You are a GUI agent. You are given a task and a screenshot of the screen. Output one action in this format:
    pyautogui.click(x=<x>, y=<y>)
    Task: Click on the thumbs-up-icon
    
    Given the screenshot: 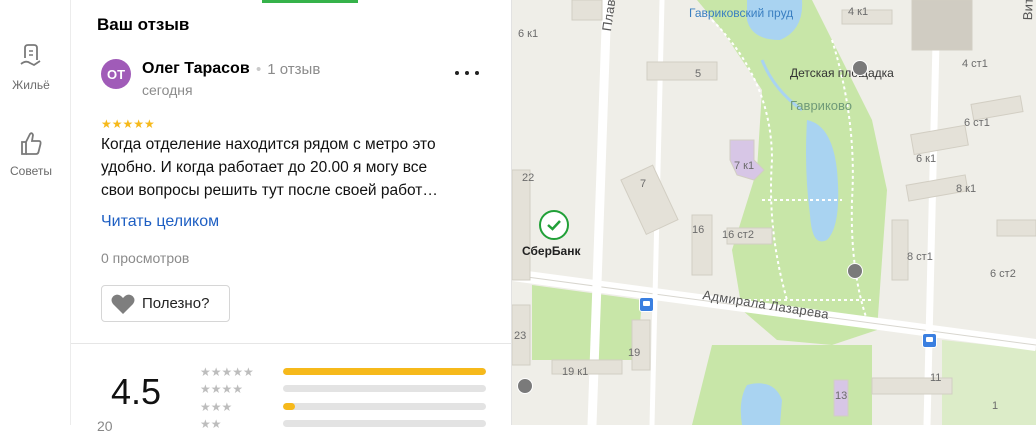 What is the action you would take?
    pyautogui.click(x=31, y=143)
    